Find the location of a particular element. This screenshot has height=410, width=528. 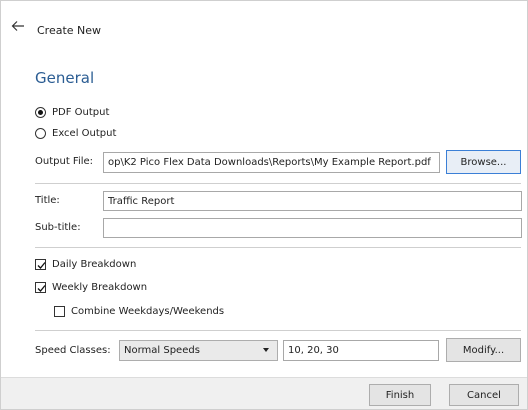

chevron-down-icon is located at coordinates (266, 350).